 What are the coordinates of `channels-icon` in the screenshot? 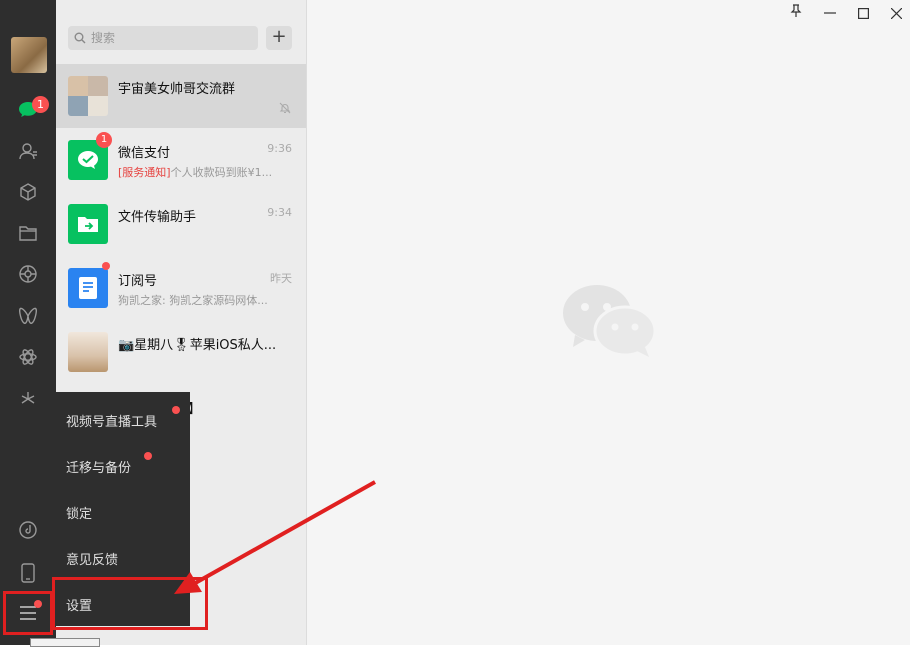 It's located at (28, 316).